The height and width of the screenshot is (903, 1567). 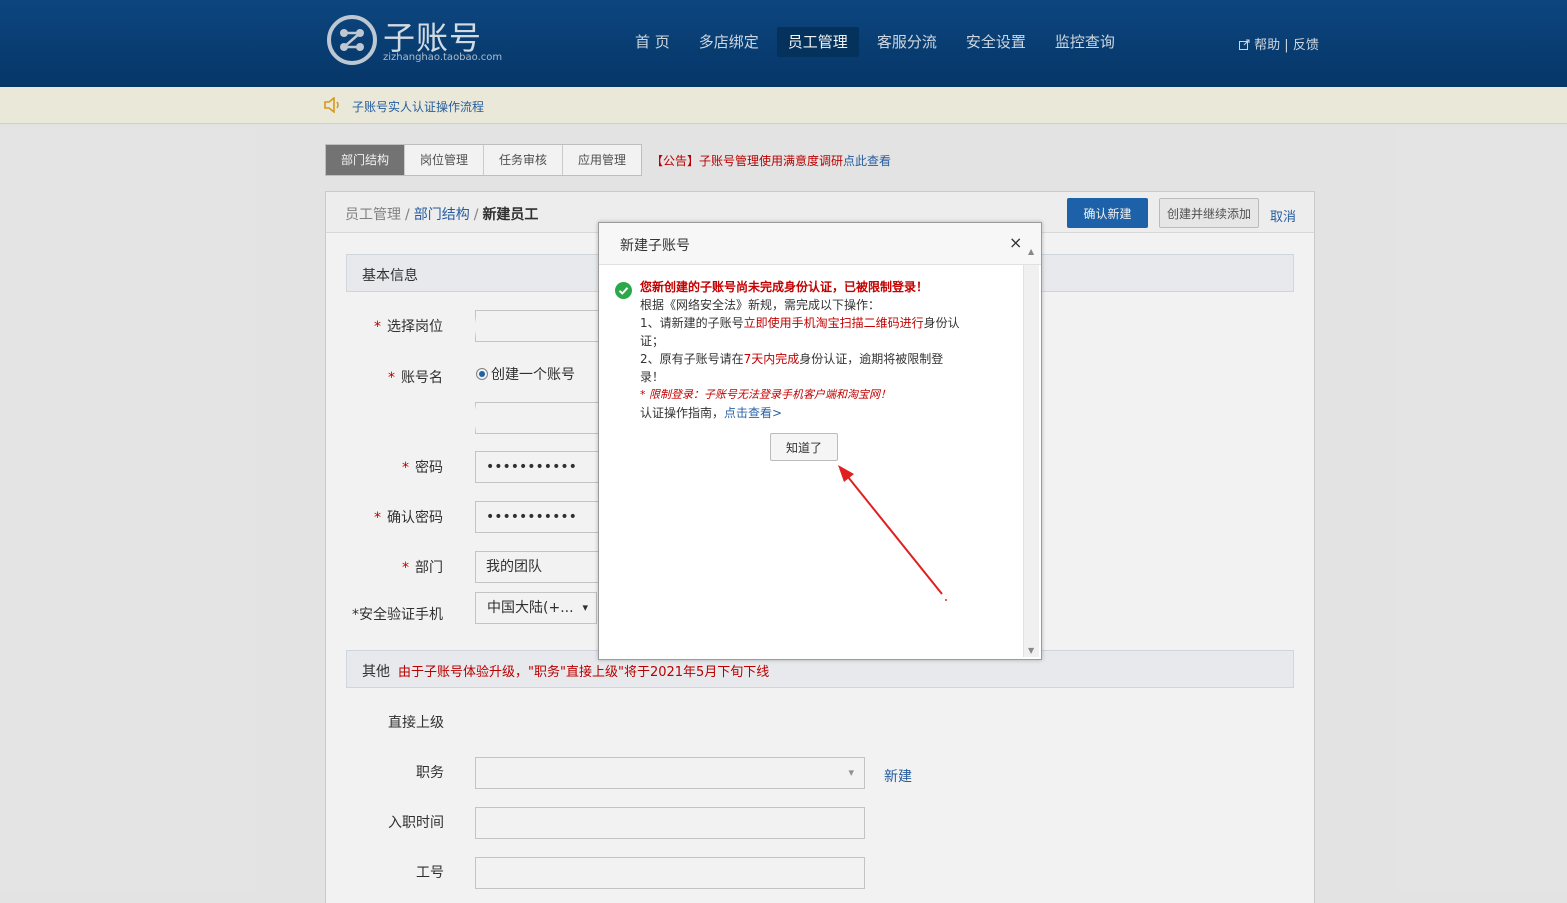 What do you see at coordinates (655, 245) in the screenshot?
I see `dialog-title: 新建子账号` at bounding box center [655, 245].